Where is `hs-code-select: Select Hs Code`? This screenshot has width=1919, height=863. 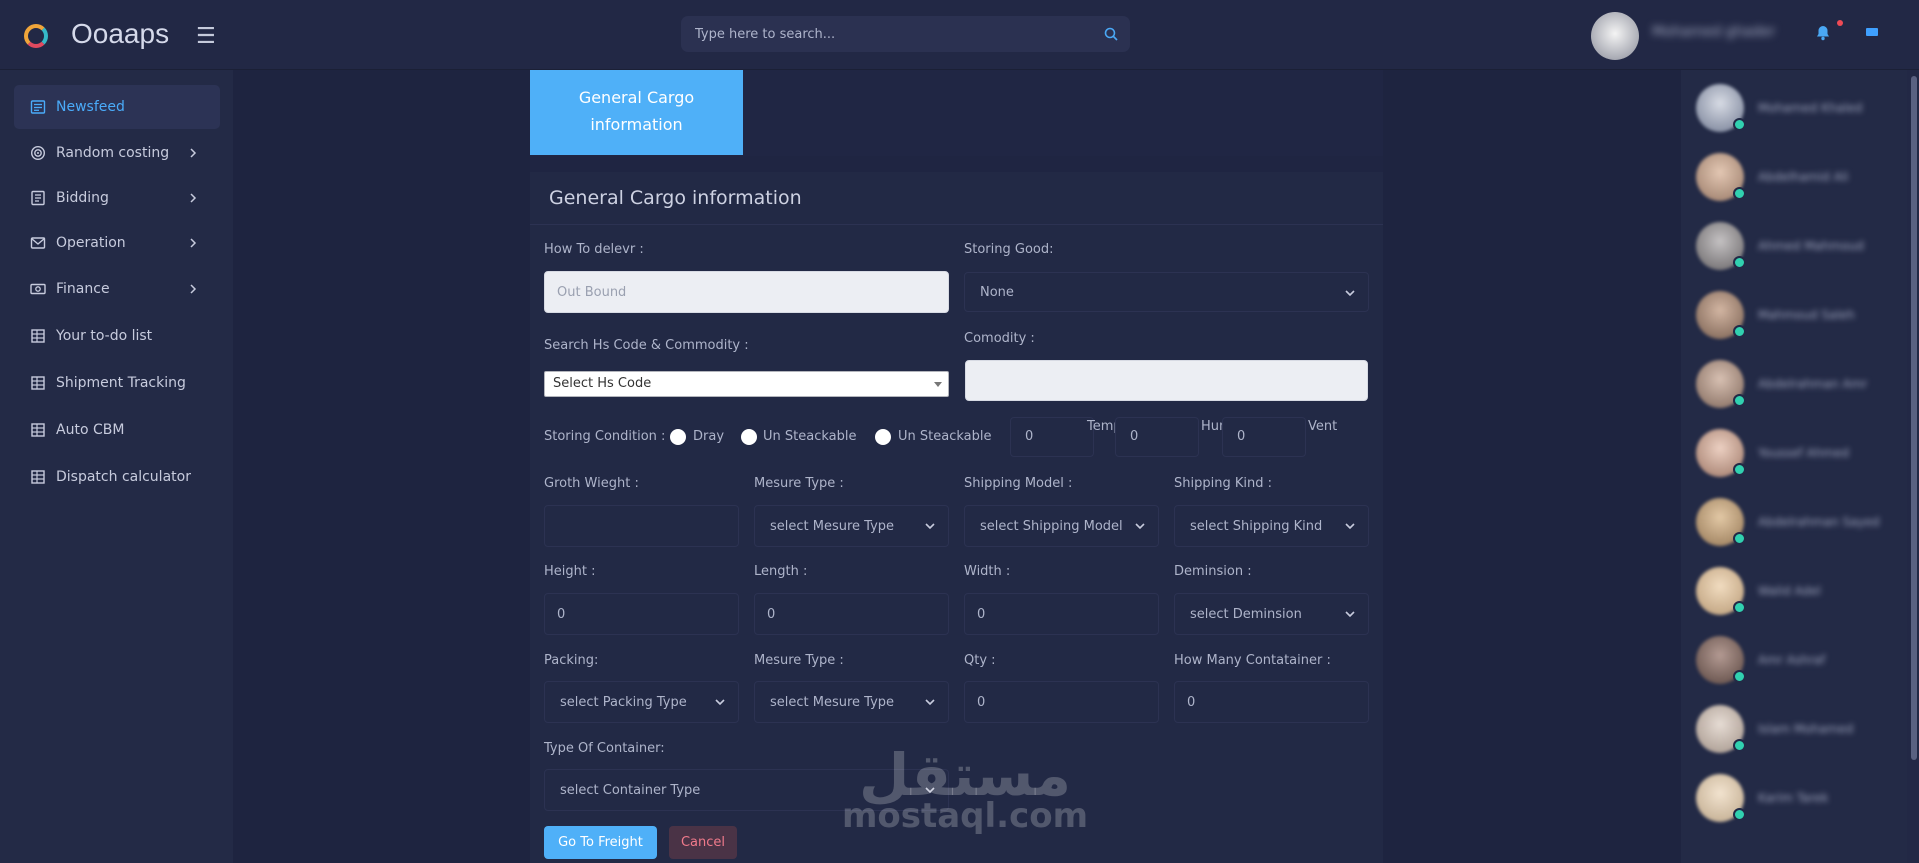 hs-code-select: Select Hs Code is located at coordinates (746, 384).